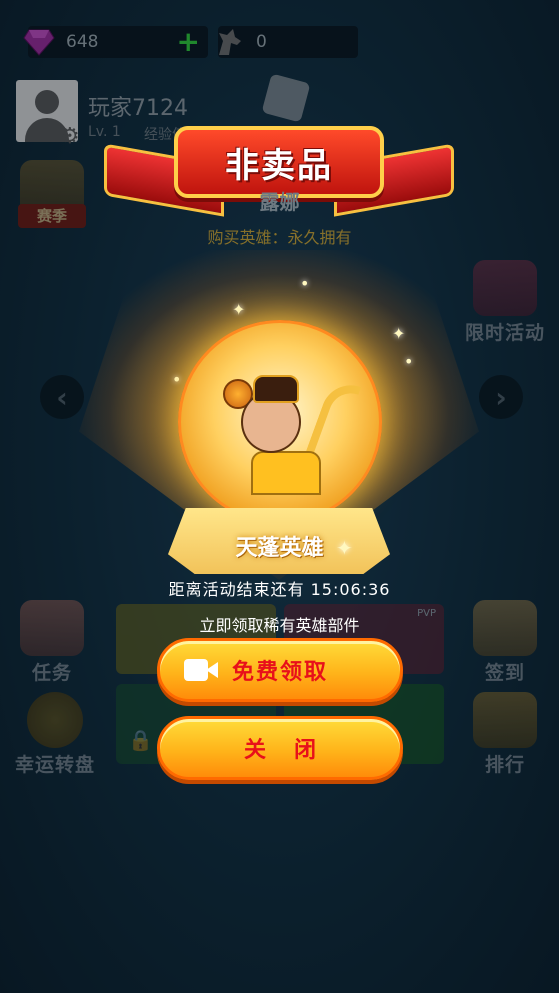 This screenshot has width=559, height=993. I want to click on free-claim-button: 免费领取, so click(280, 670).